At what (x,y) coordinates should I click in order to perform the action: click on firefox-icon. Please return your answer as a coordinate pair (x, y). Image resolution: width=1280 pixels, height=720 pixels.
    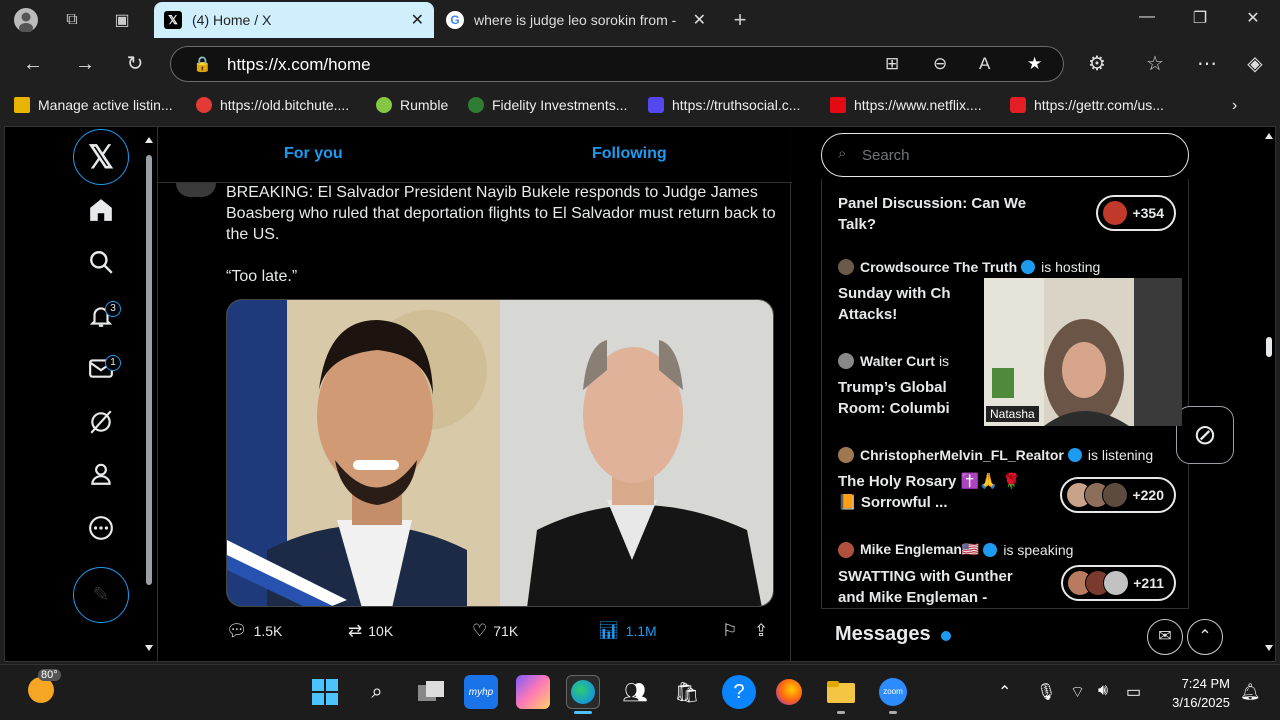
    Looking at the image, I should click on (789, 692).